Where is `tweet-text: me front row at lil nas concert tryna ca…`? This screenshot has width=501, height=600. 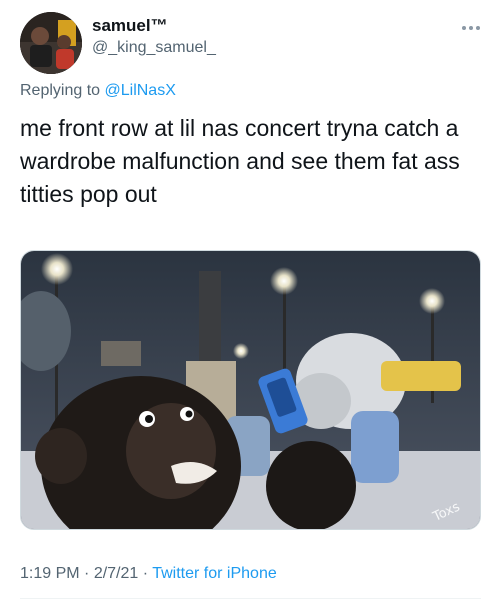 tweet-text: me front row at lil nas concert tryna ca… is located at coordinates (240, 161).